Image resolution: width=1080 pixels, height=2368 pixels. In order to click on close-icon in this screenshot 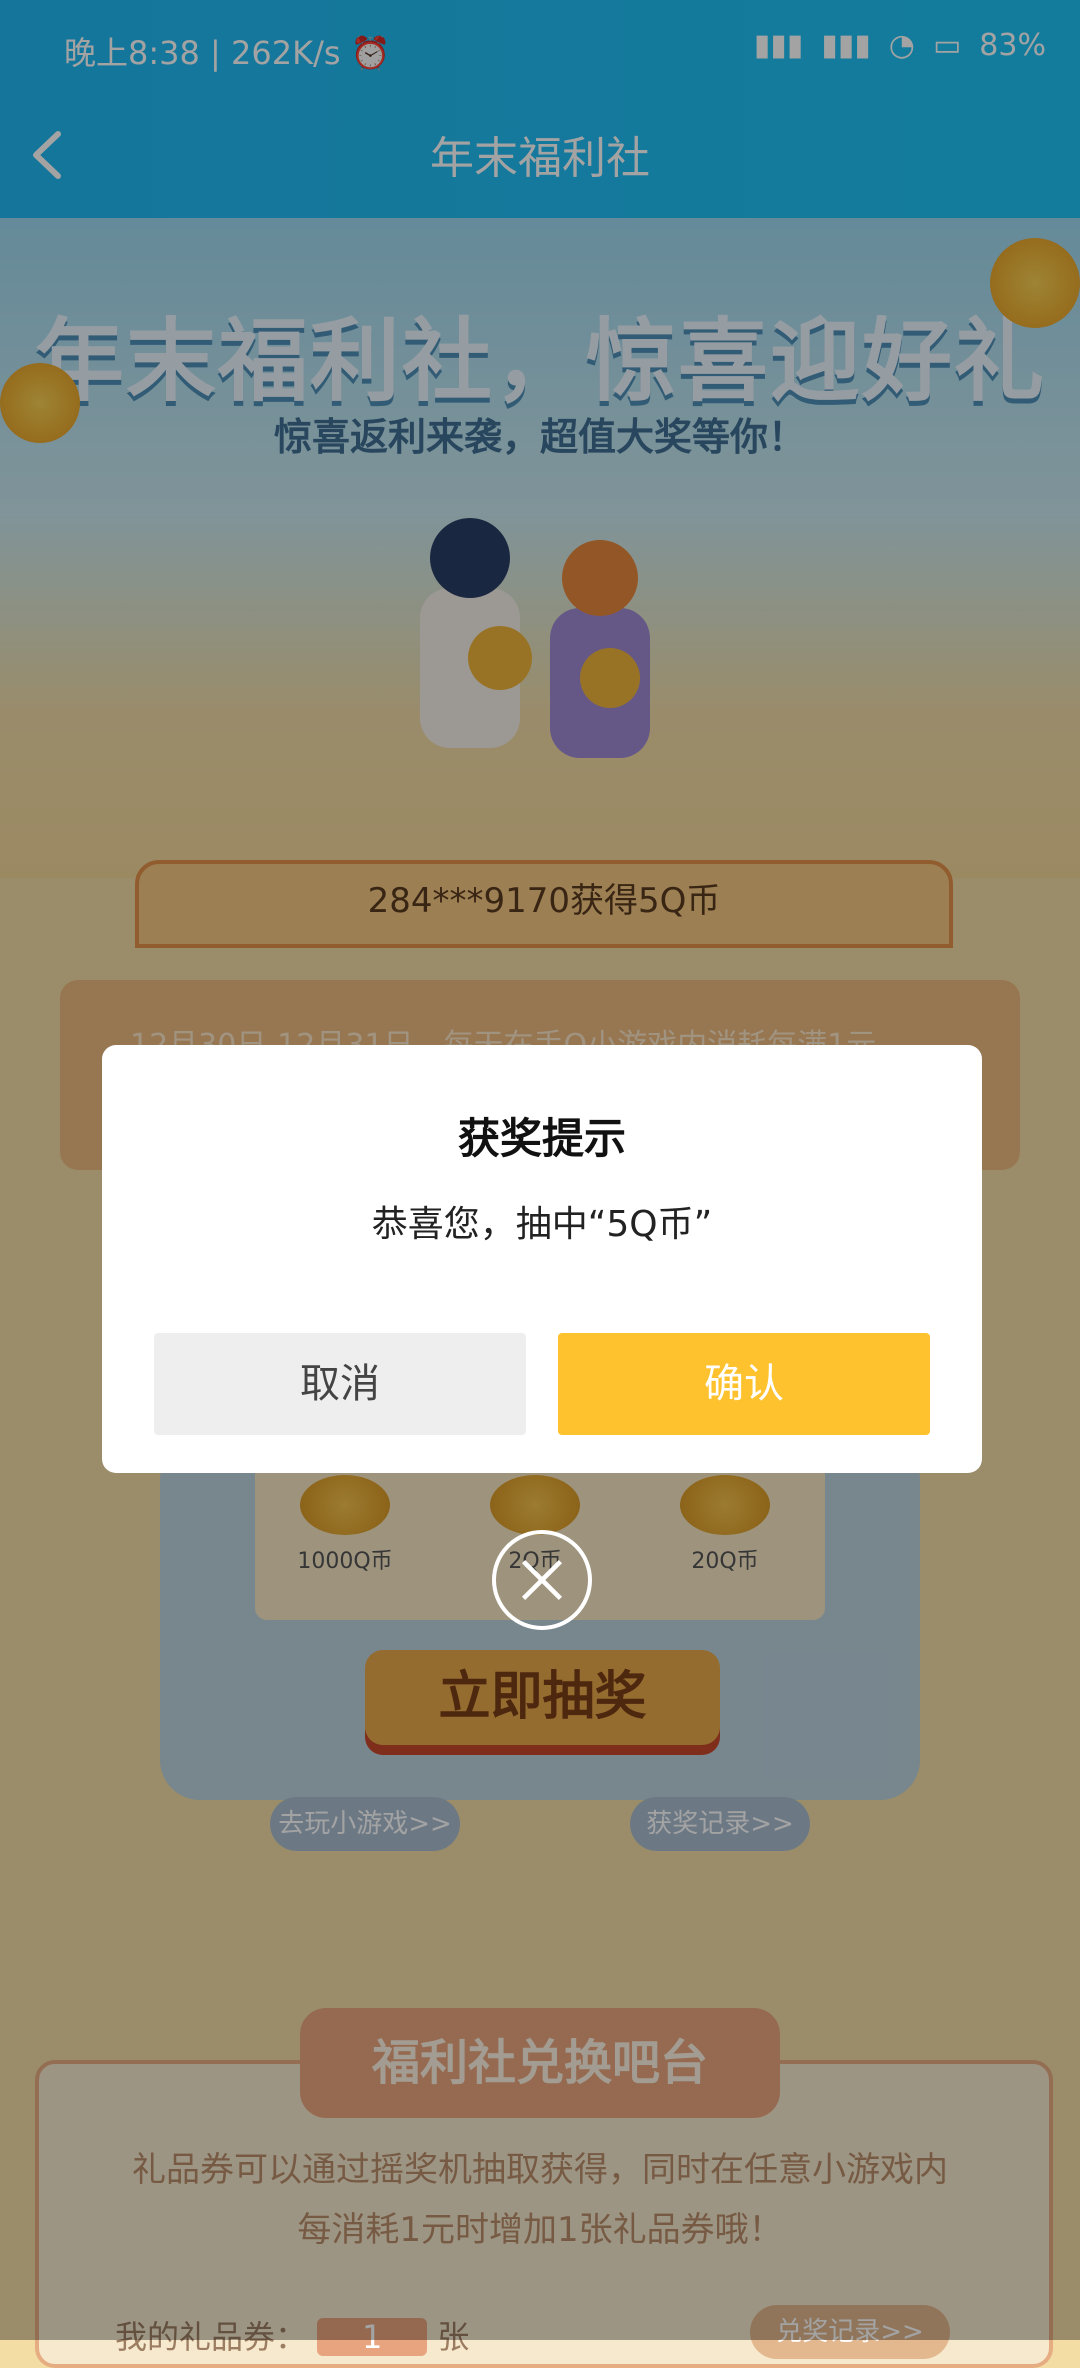, I will do `click(542, 1580)`.